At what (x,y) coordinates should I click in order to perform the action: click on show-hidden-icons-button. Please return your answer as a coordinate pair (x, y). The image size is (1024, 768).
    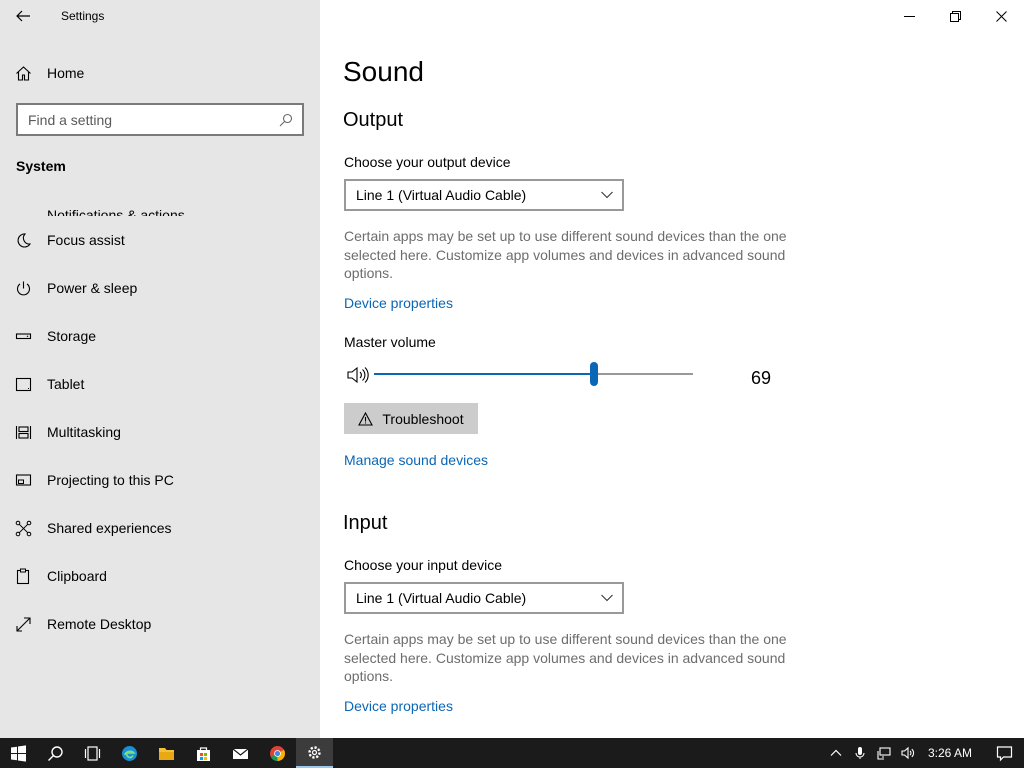
    Looking at the image, I should click on (836, 753).